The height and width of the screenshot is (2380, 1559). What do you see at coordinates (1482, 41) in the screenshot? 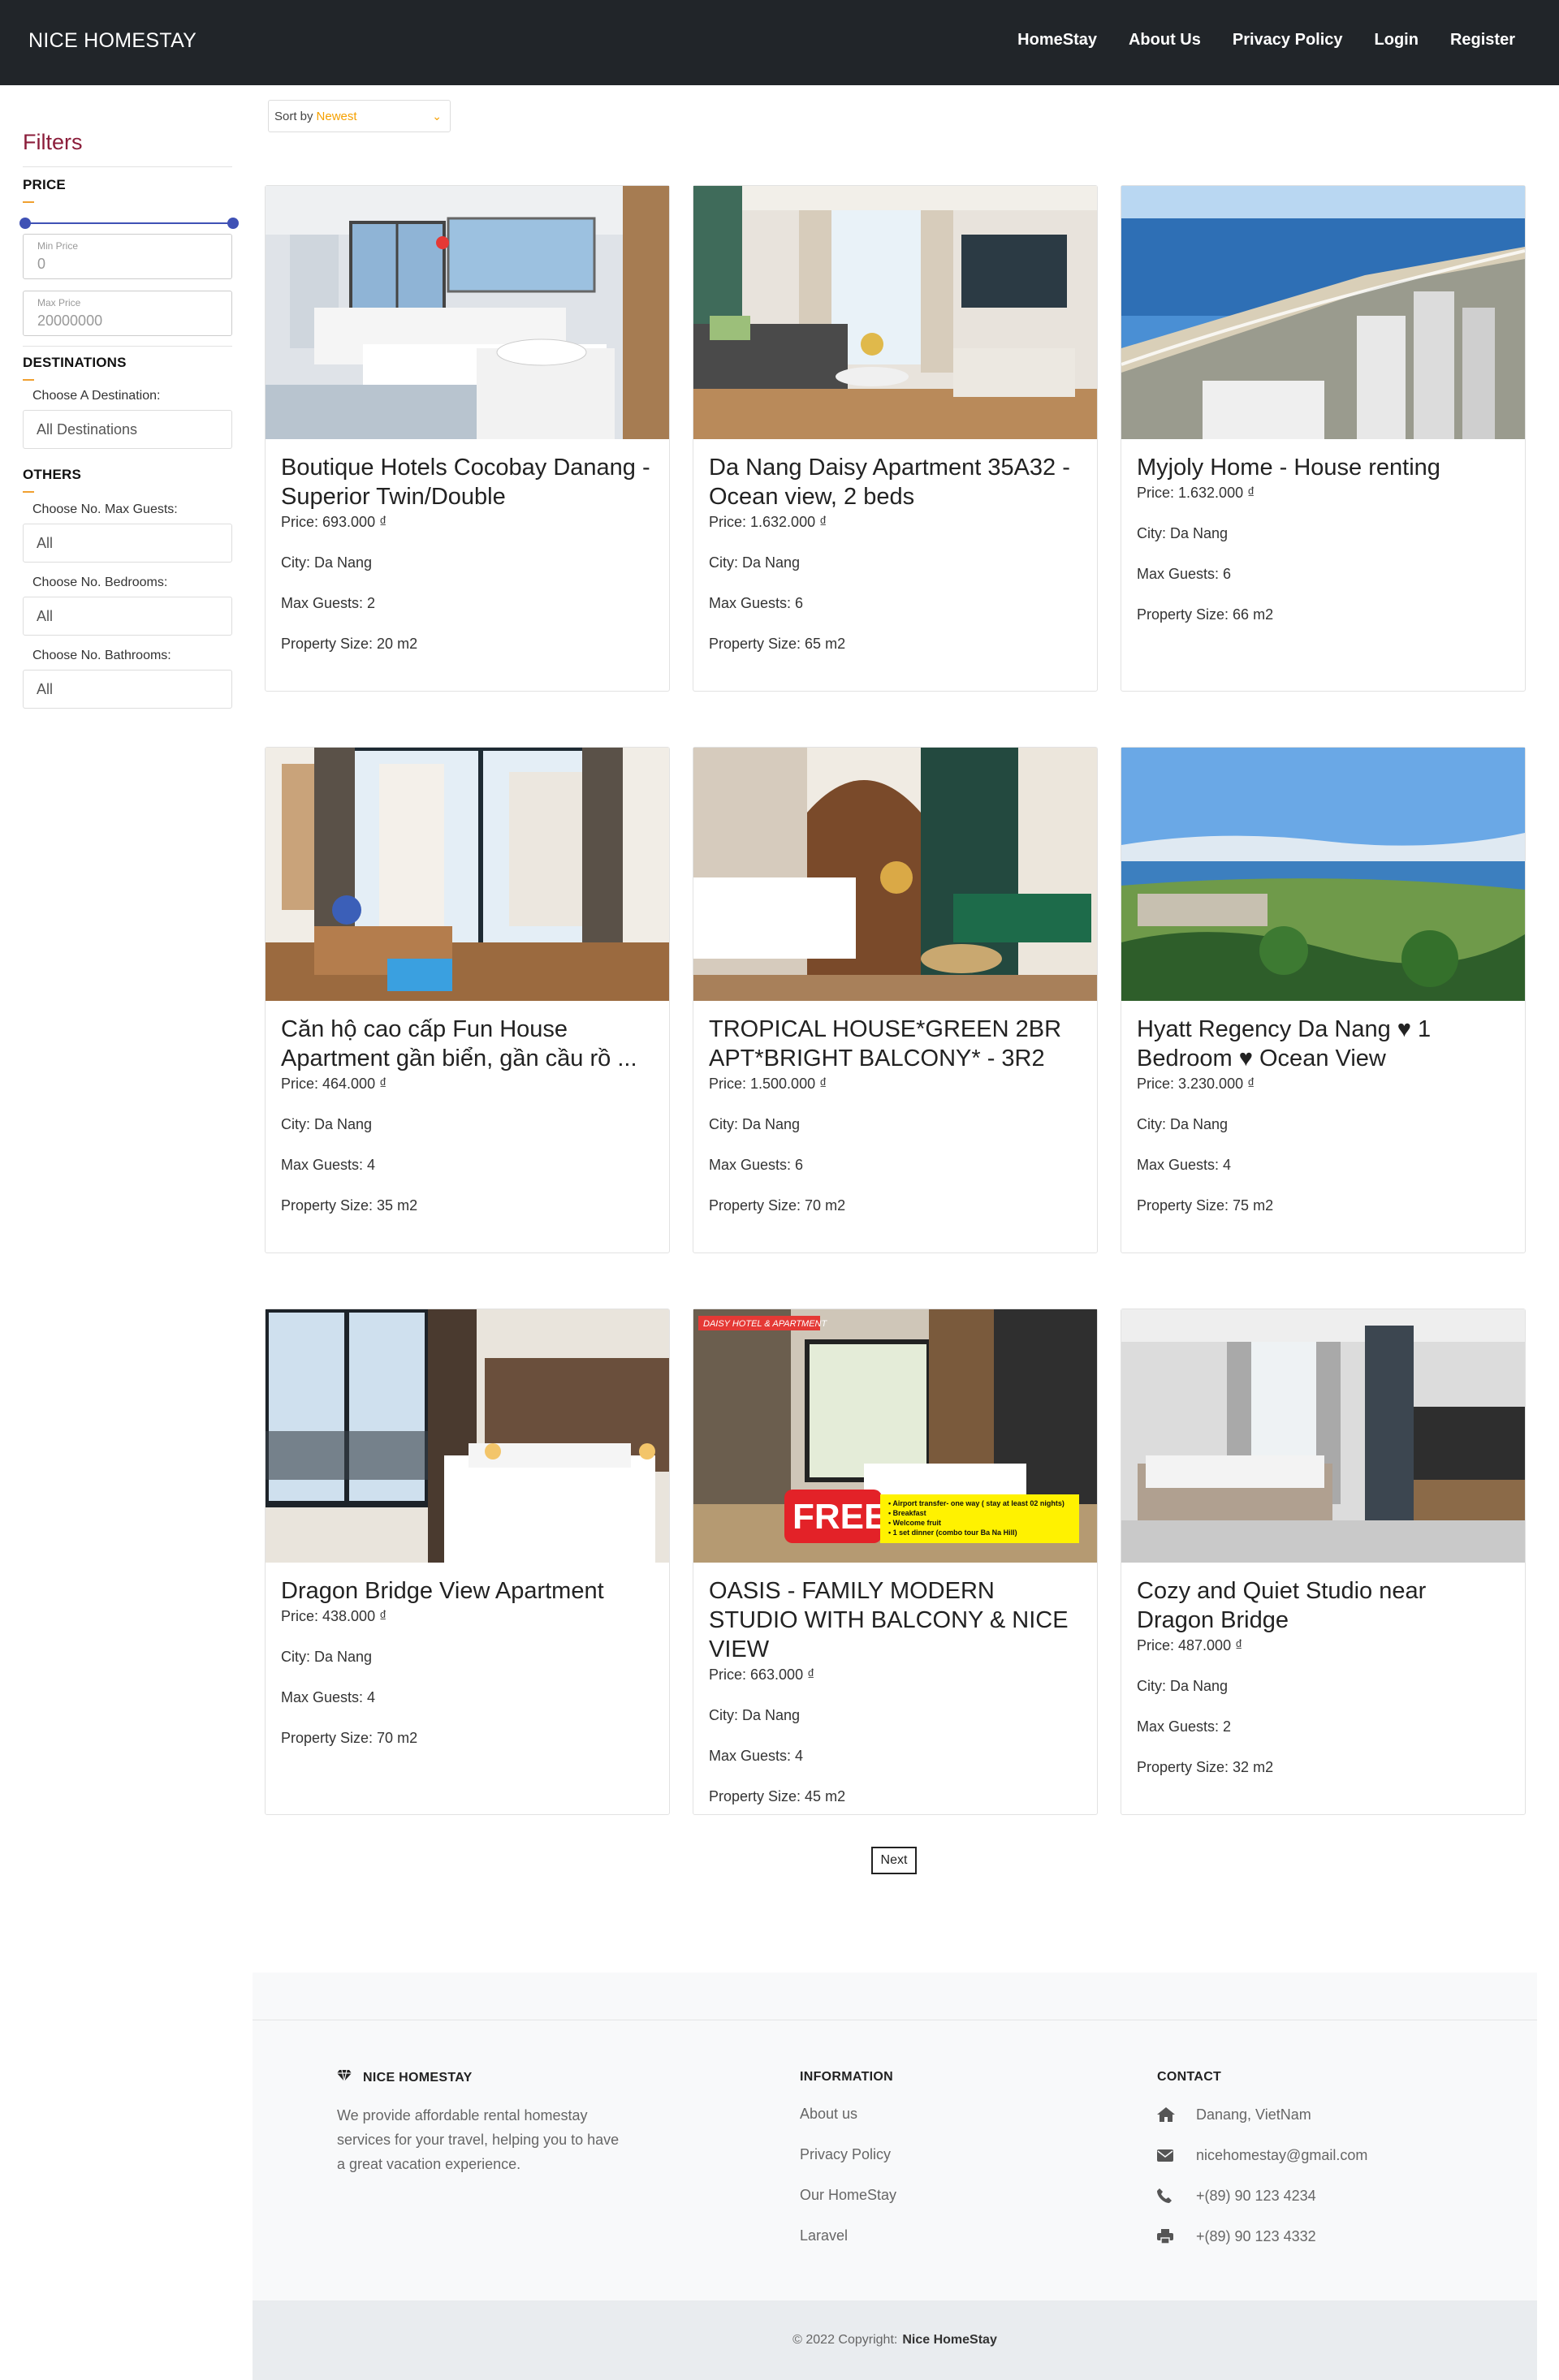
I see `nav-link-register: Register` at bounding box center [1482, 41].